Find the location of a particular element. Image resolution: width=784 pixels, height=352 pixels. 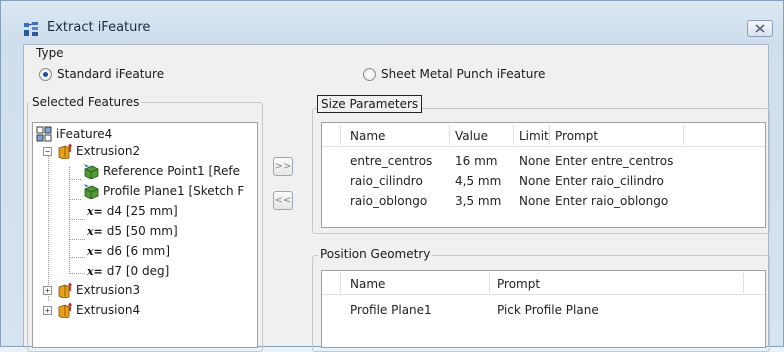

type-group-label: Type is located at coordinates (50, 53).